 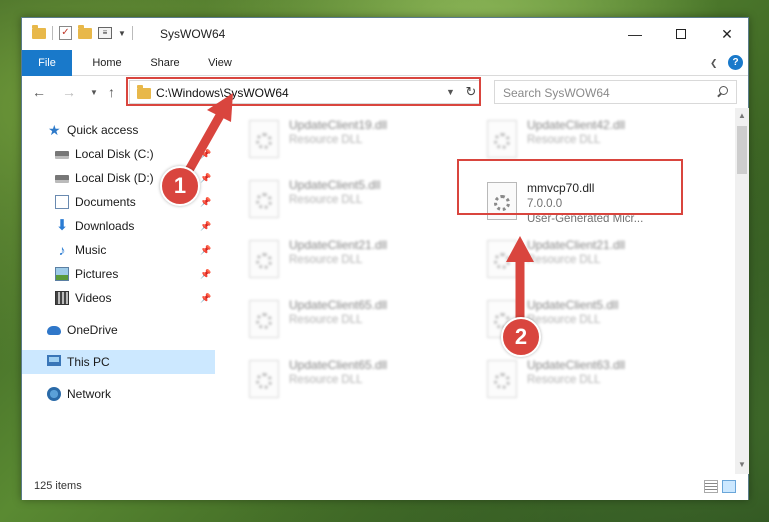 What do you see at coordinates (742, 291) in the screenshot?
I see `vertical-scrollbar: ▲ ▼` at bounding box center [742, 291].